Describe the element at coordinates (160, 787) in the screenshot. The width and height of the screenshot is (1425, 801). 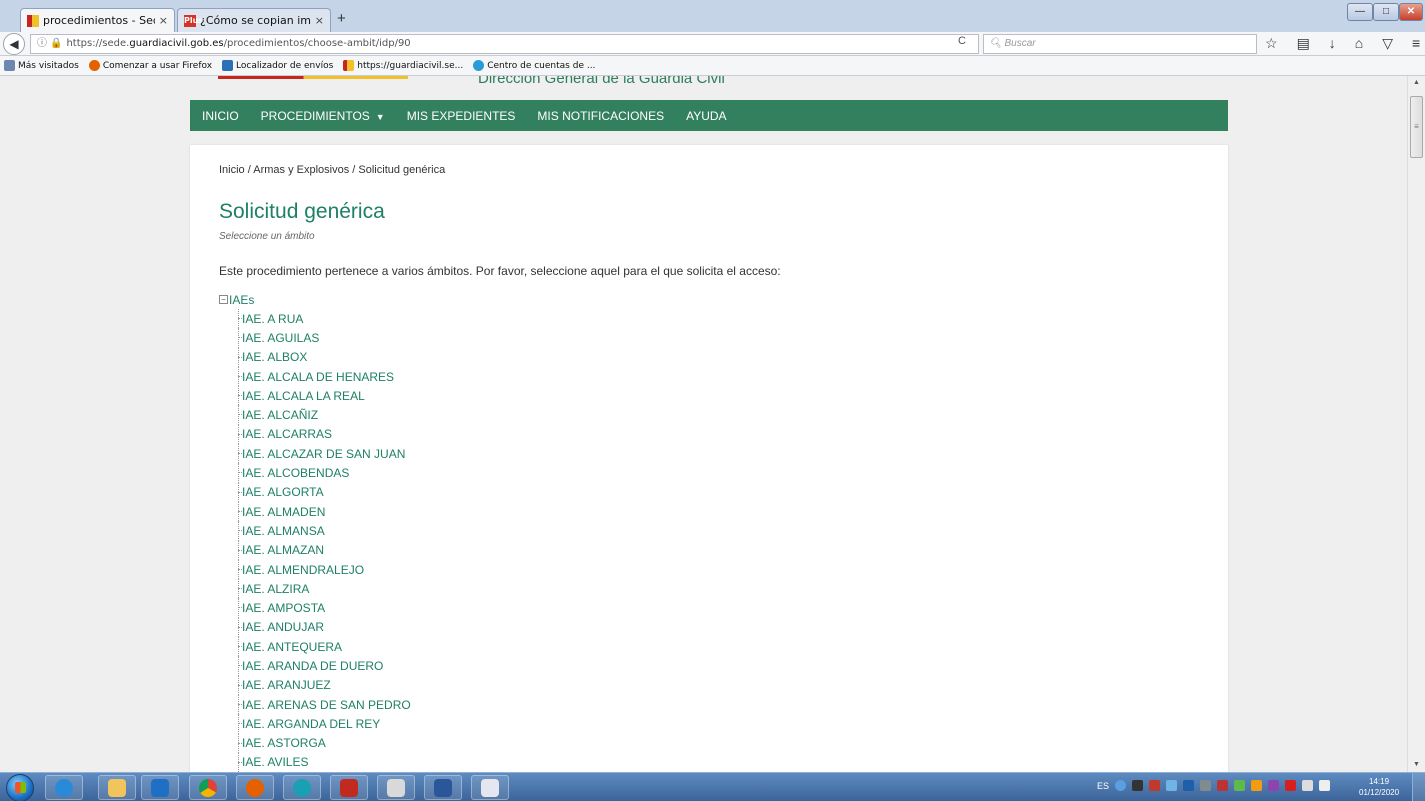
I see `taskbar-outlook` at that location.